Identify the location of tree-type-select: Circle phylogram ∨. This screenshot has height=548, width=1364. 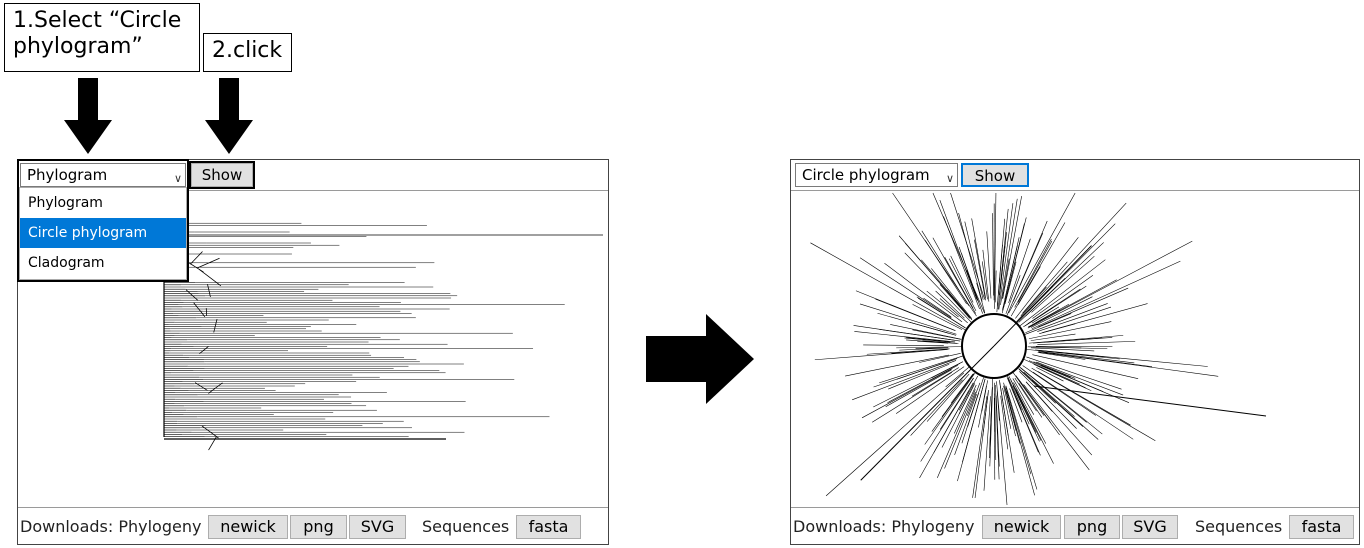
(876, 175).